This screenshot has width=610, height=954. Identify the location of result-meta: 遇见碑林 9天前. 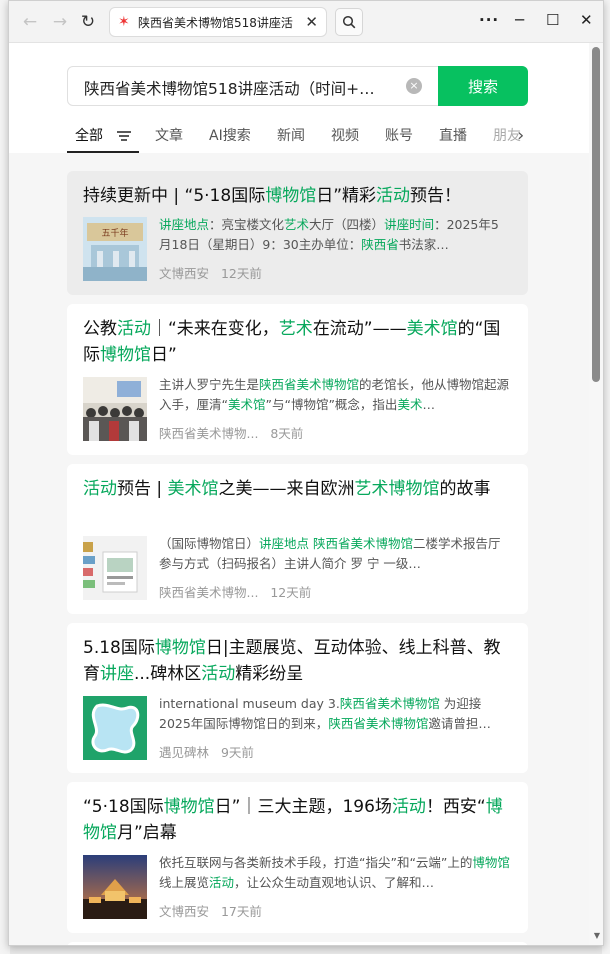
(206, 751).